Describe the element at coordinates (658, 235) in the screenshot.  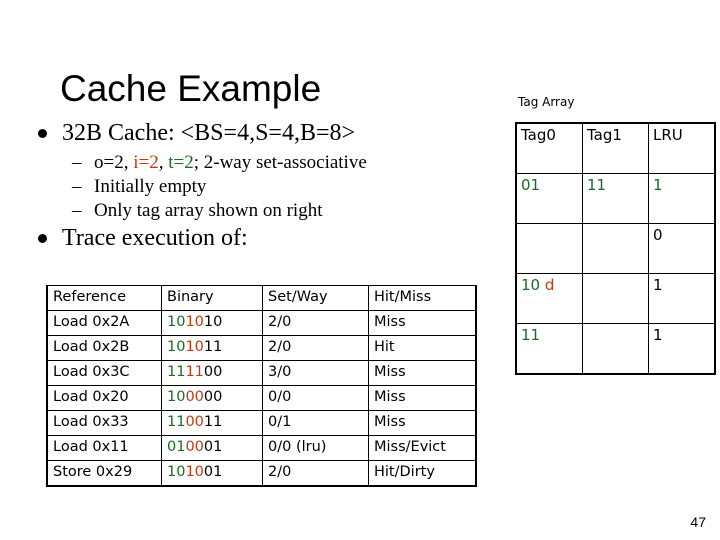
I see `lru-value: 0` at that location.